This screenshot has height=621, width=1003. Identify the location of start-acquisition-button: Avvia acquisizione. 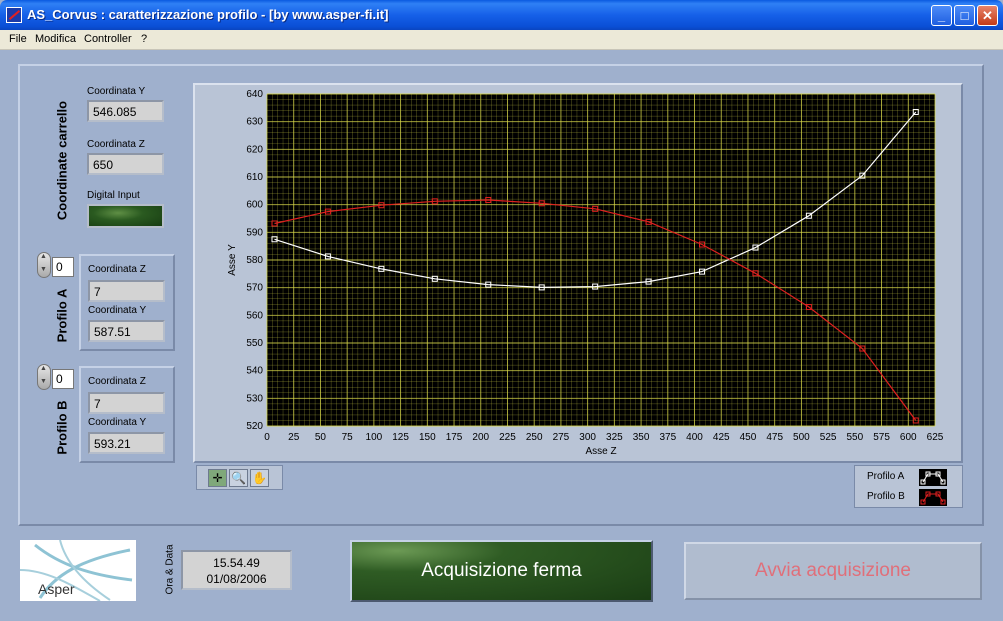
(833, 571).